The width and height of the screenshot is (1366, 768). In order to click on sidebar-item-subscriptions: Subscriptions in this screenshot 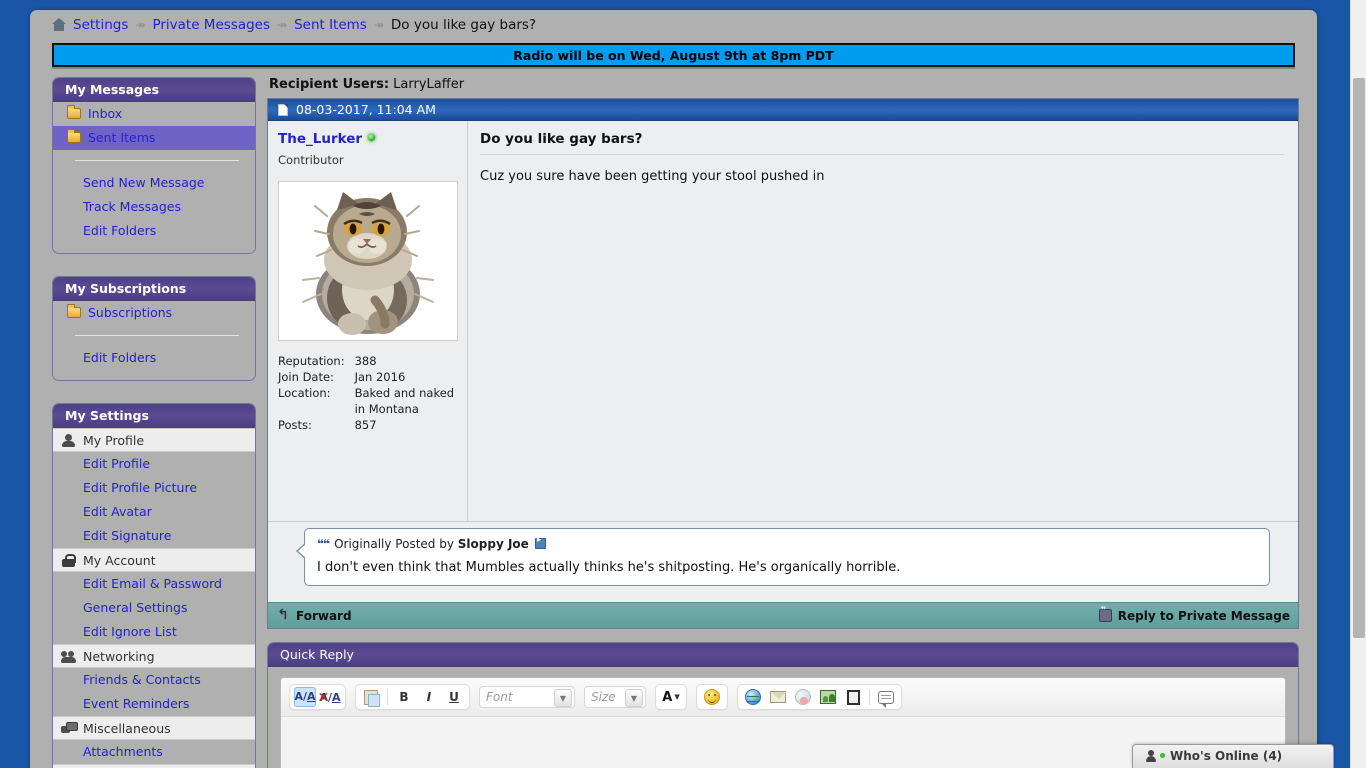, I will do `click(154, 313)`.